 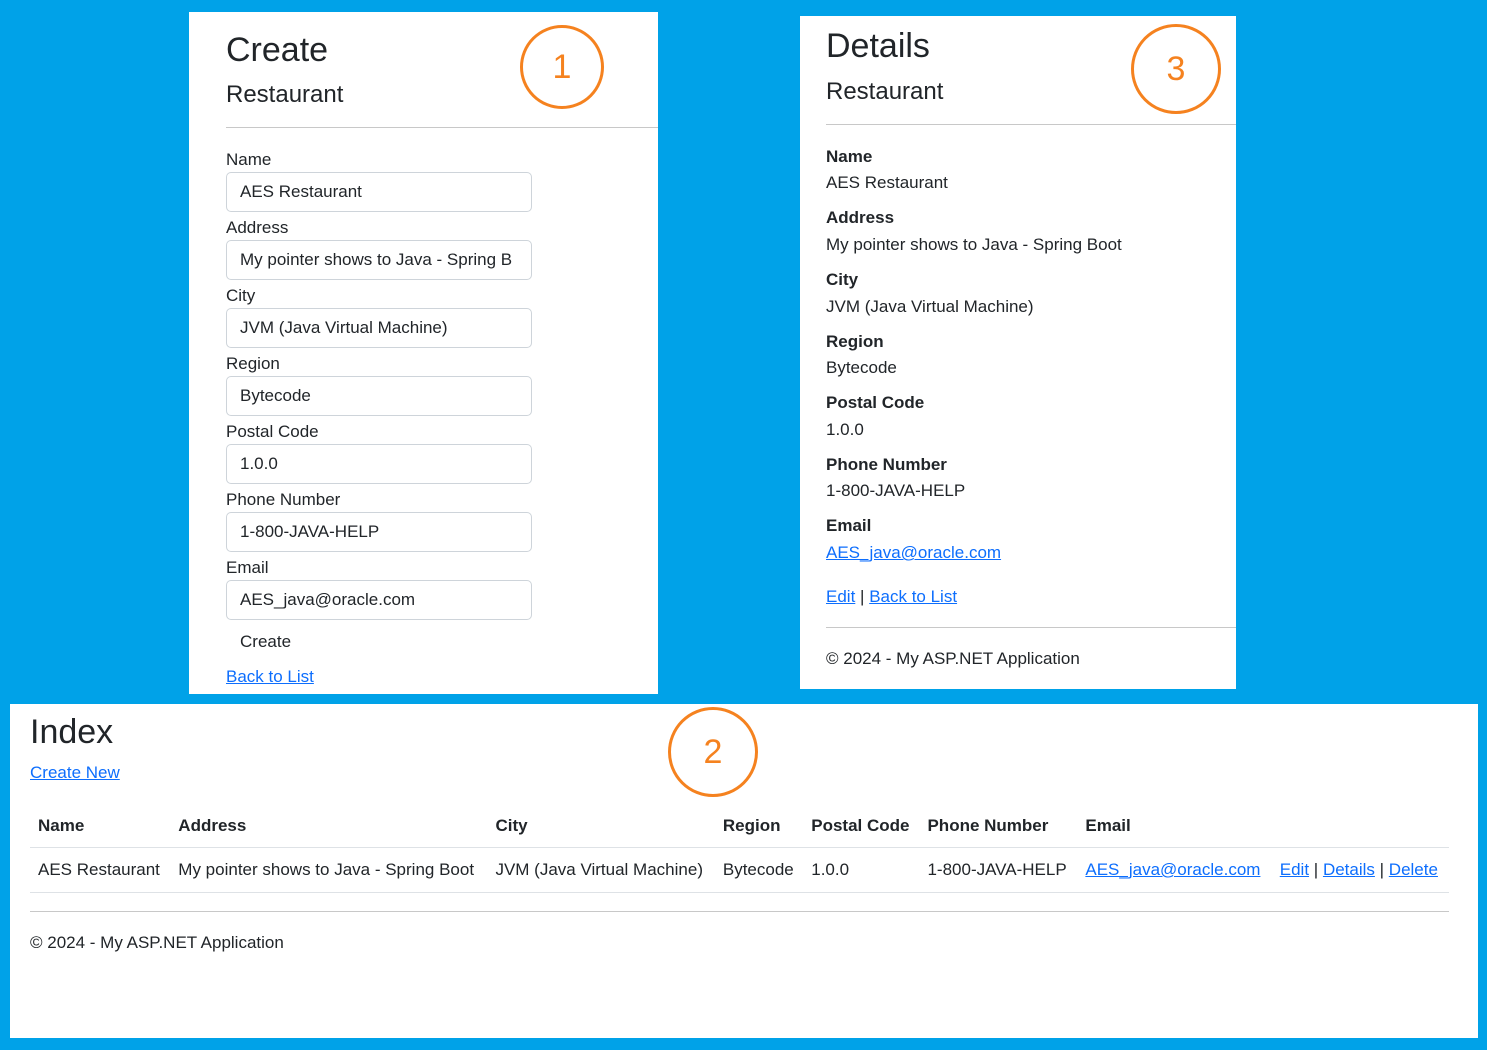 What do you see at coordinates (277, 50) in the screenshot?
I see `page-title: Create` at bounding box center [277, 50].